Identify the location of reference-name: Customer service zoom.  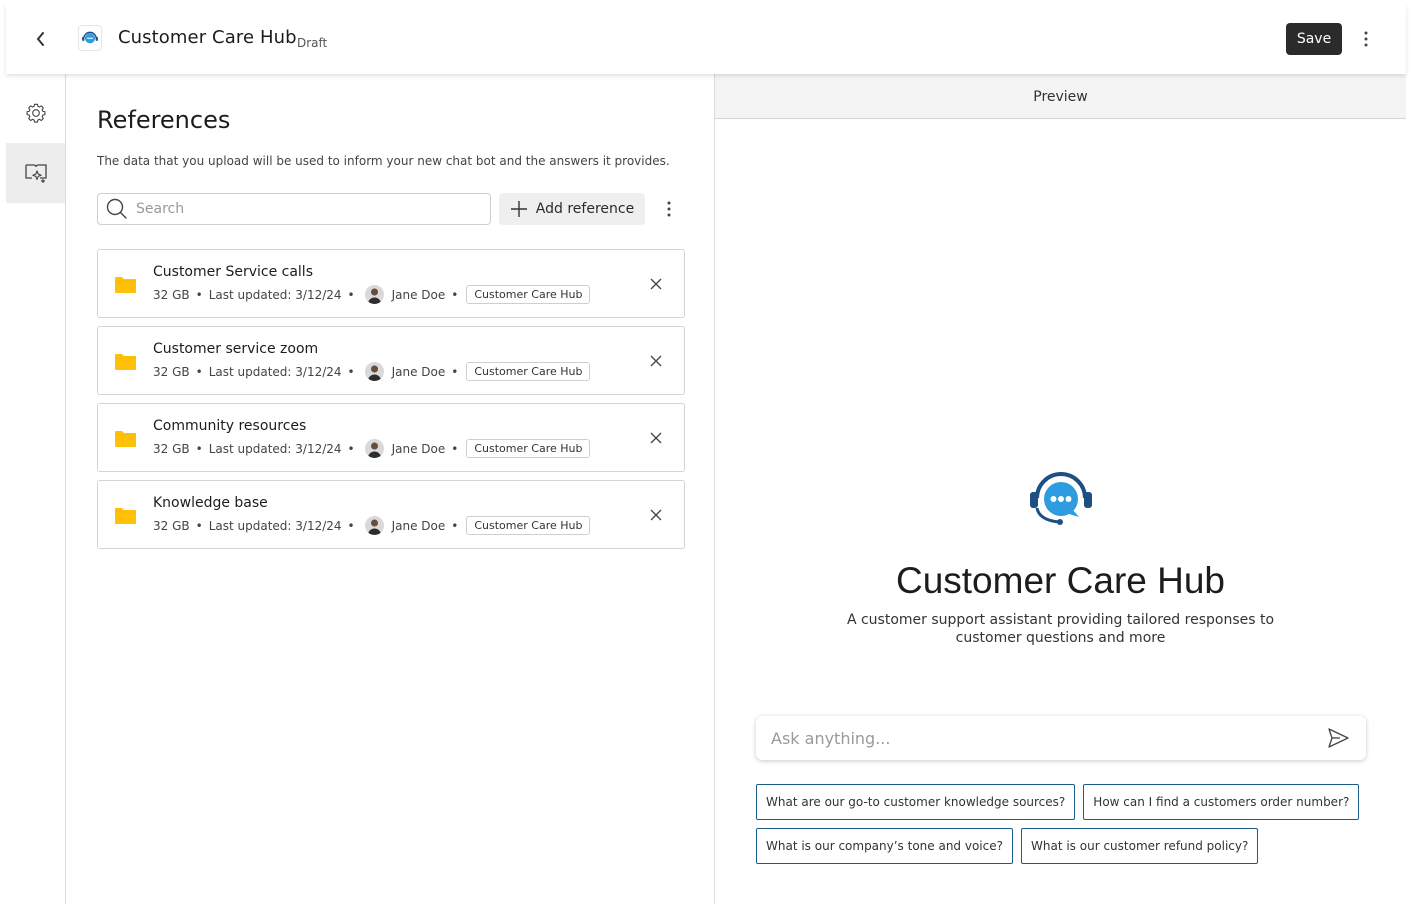
(236, 349).